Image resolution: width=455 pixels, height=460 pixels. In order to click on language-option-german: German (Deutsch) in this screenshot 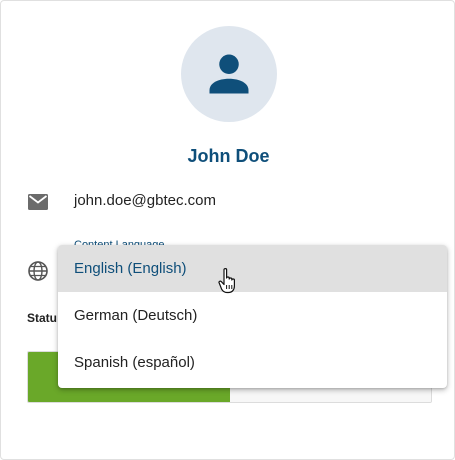, I will do `click(252, 315)`.